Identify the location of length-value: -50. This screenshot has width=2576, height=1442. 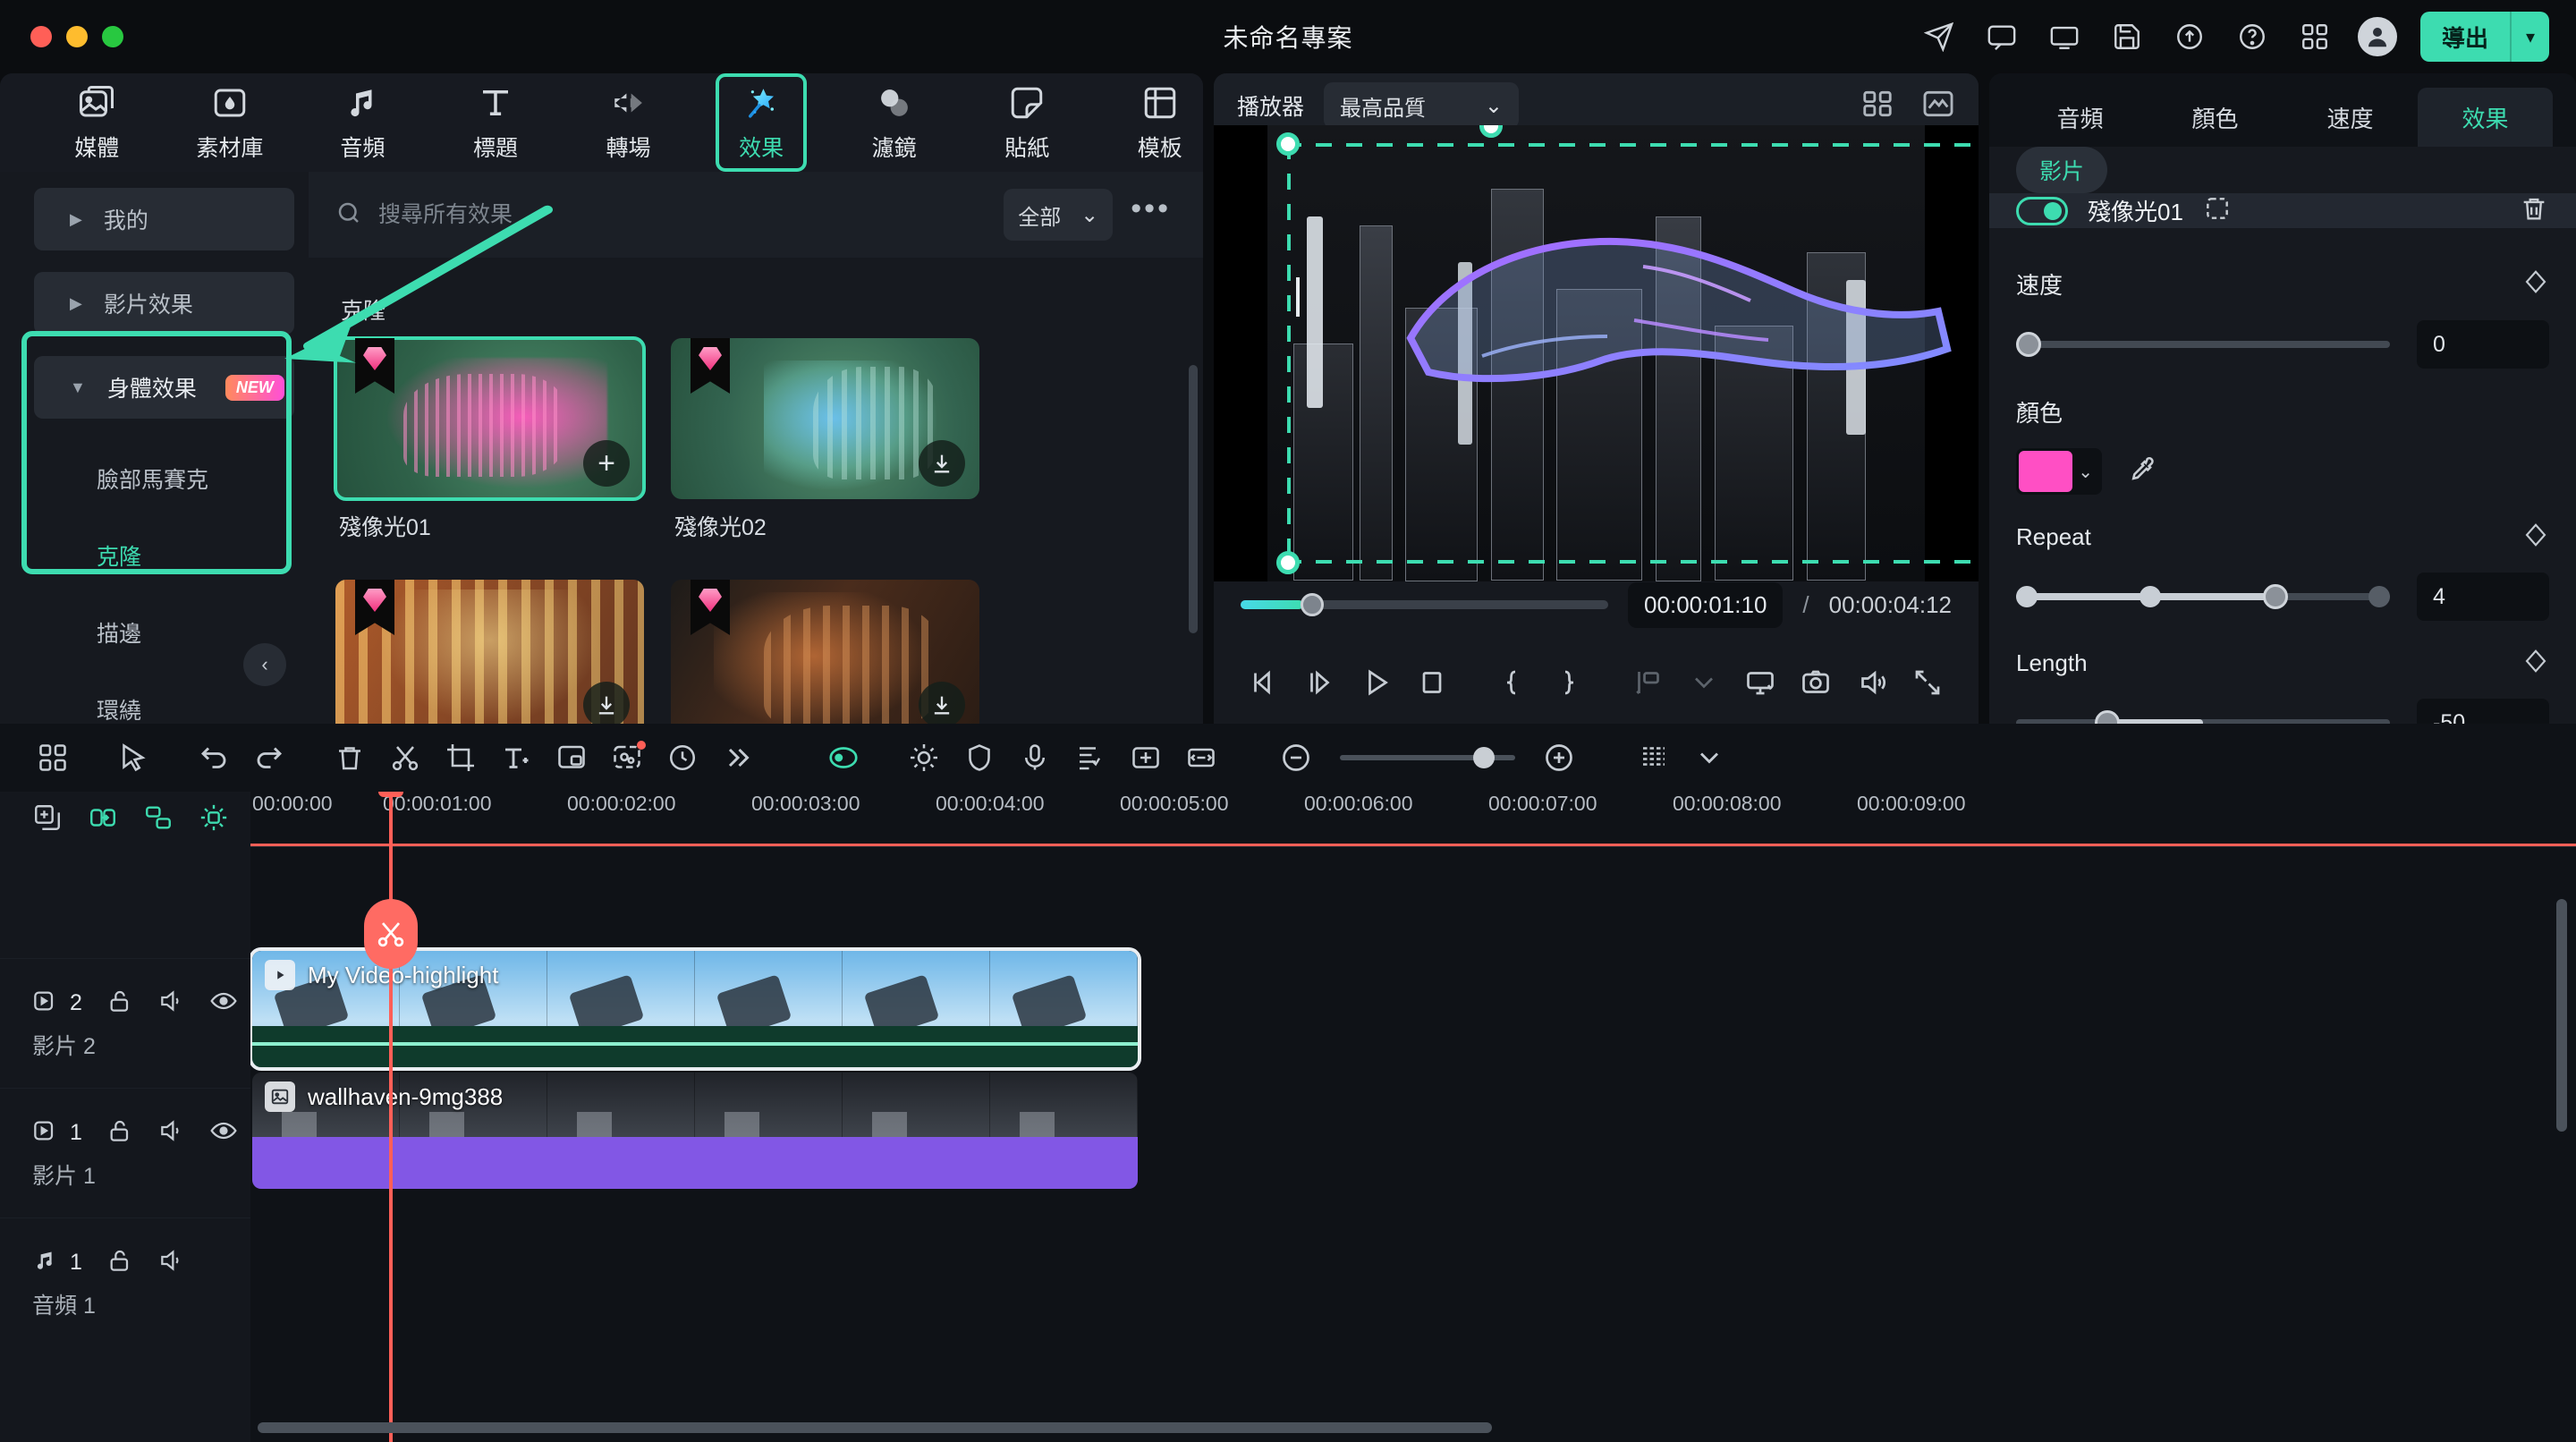
(2483, 711).